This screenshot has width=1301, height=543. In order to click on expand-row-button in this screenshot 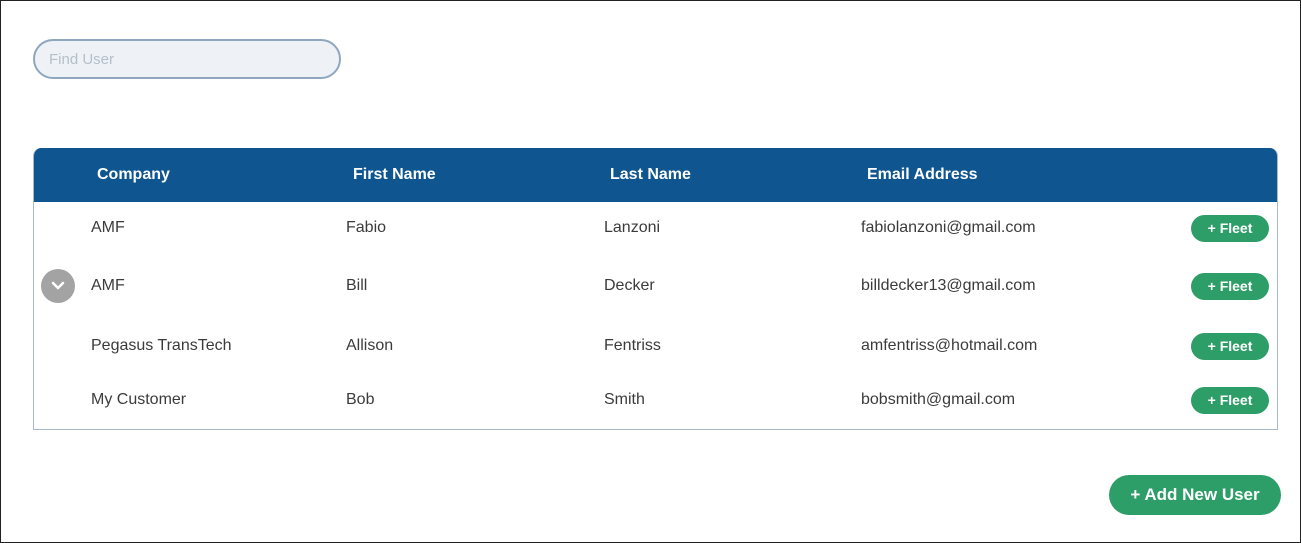, I will do `click(58, 286)`.